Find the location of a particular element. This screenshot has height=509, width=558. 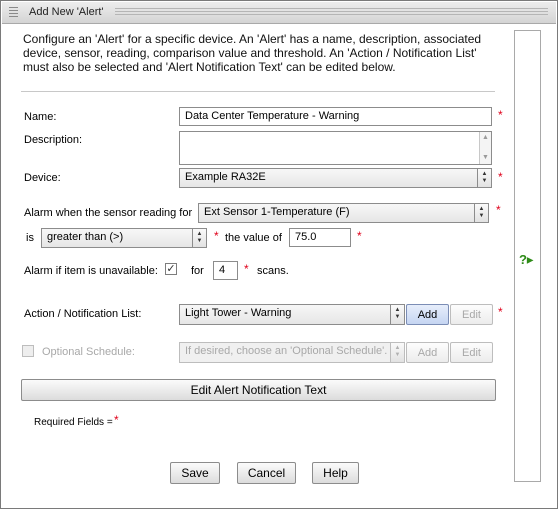

device-select-value: Example RA32E is located at coordinates (225, 177).